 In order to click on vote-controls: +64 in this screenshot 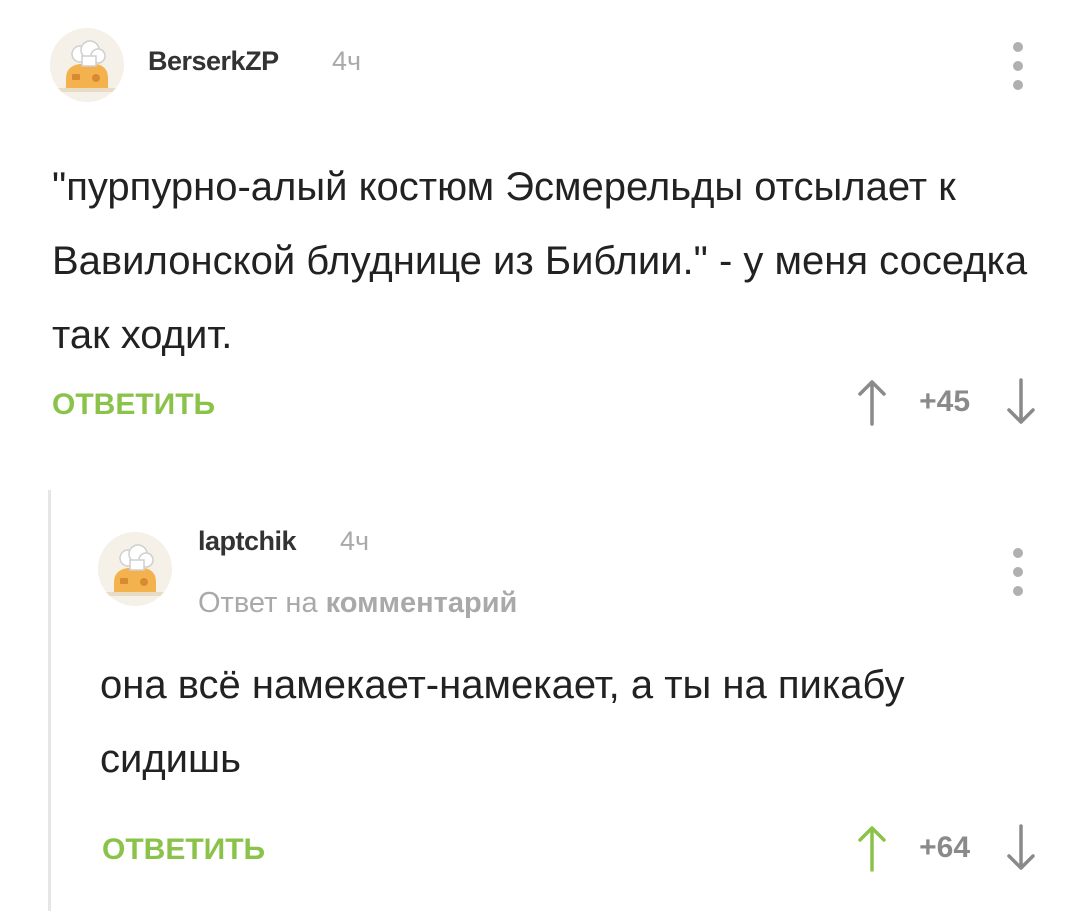, I will do `click(946, 848)`.